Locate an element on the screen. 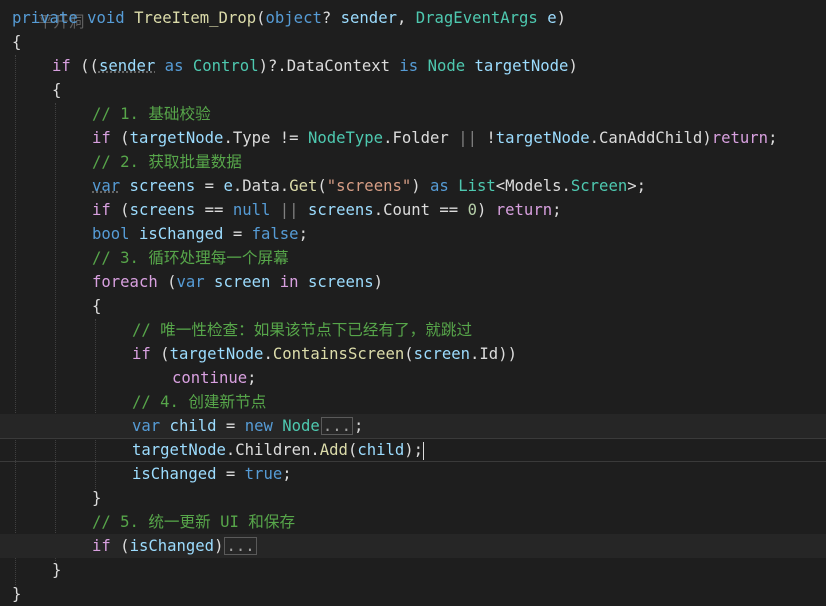  keyword-null: null is located at coordinates (251, 210).